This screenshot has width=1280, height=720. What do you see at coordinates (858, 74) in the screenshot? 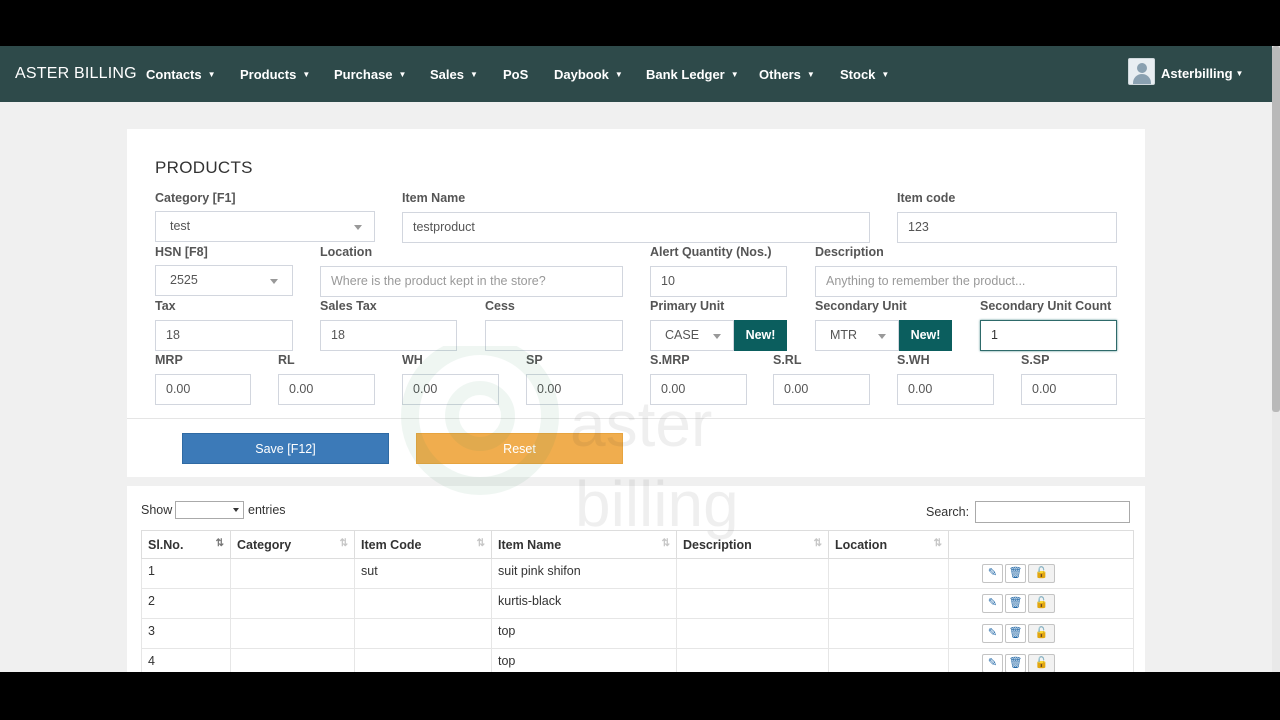
I see `nav-stock-label: Stock` at bounding box center [858, 74].